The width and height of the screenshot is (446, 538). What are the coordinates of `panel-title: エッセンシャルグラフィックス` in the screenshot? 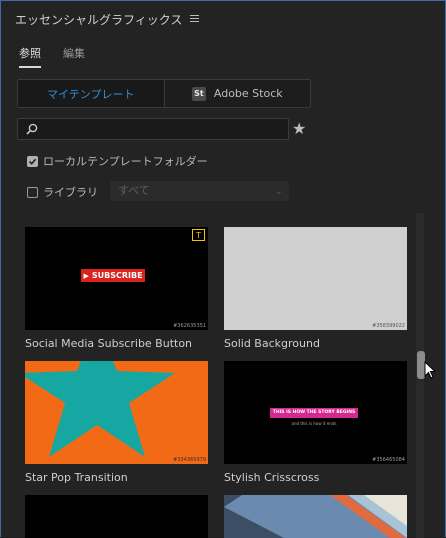 It's located at (99, 19).